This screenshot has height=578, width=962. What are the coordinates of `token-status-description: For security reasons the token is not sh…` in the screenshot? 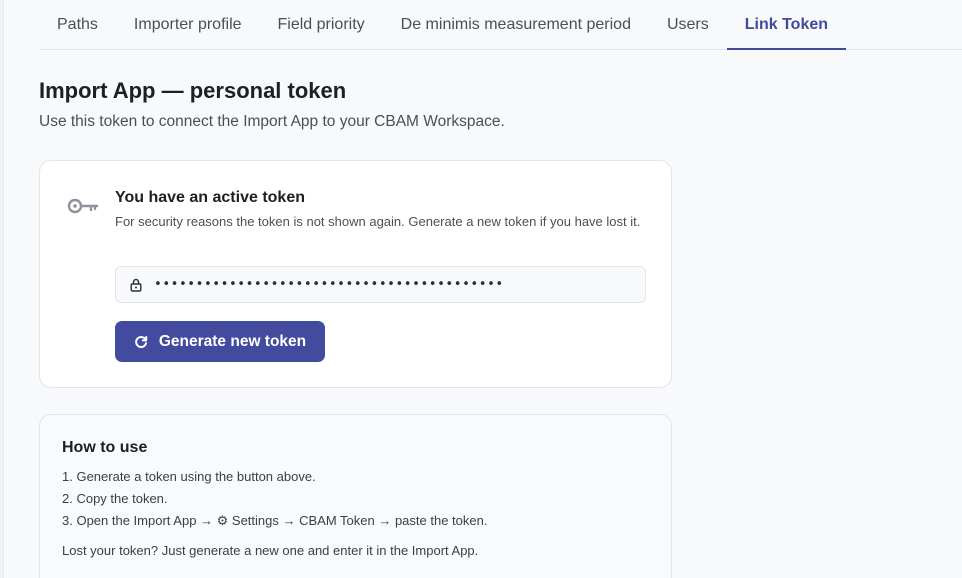 It's located at (378, 221).